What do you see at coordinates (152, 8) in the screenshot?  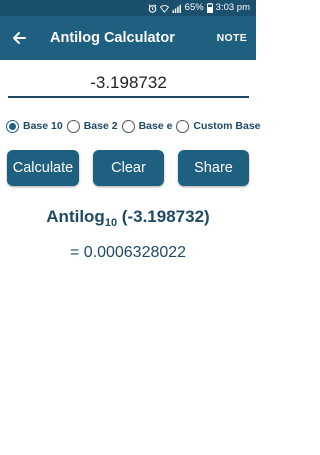 I see `alarm-icon` at bounding box center [152, 8].